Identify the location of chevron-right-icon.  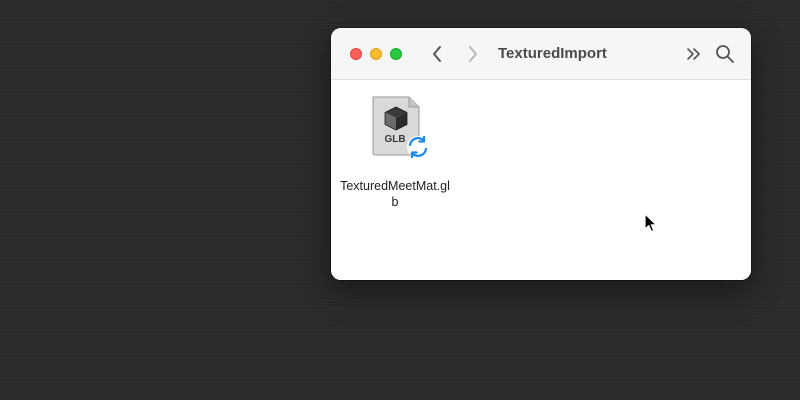
(473, 54).